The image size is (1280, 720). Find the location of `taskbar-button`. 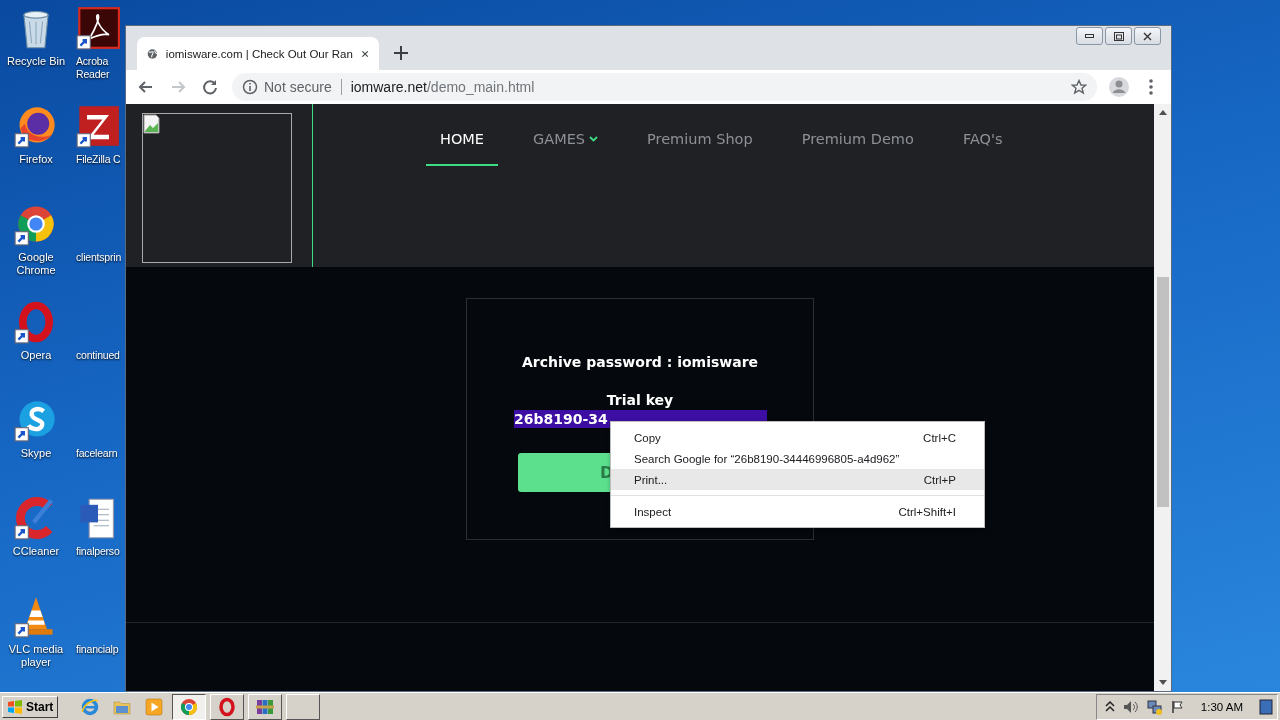

taskbar-button is located at coordinates (189, 706).